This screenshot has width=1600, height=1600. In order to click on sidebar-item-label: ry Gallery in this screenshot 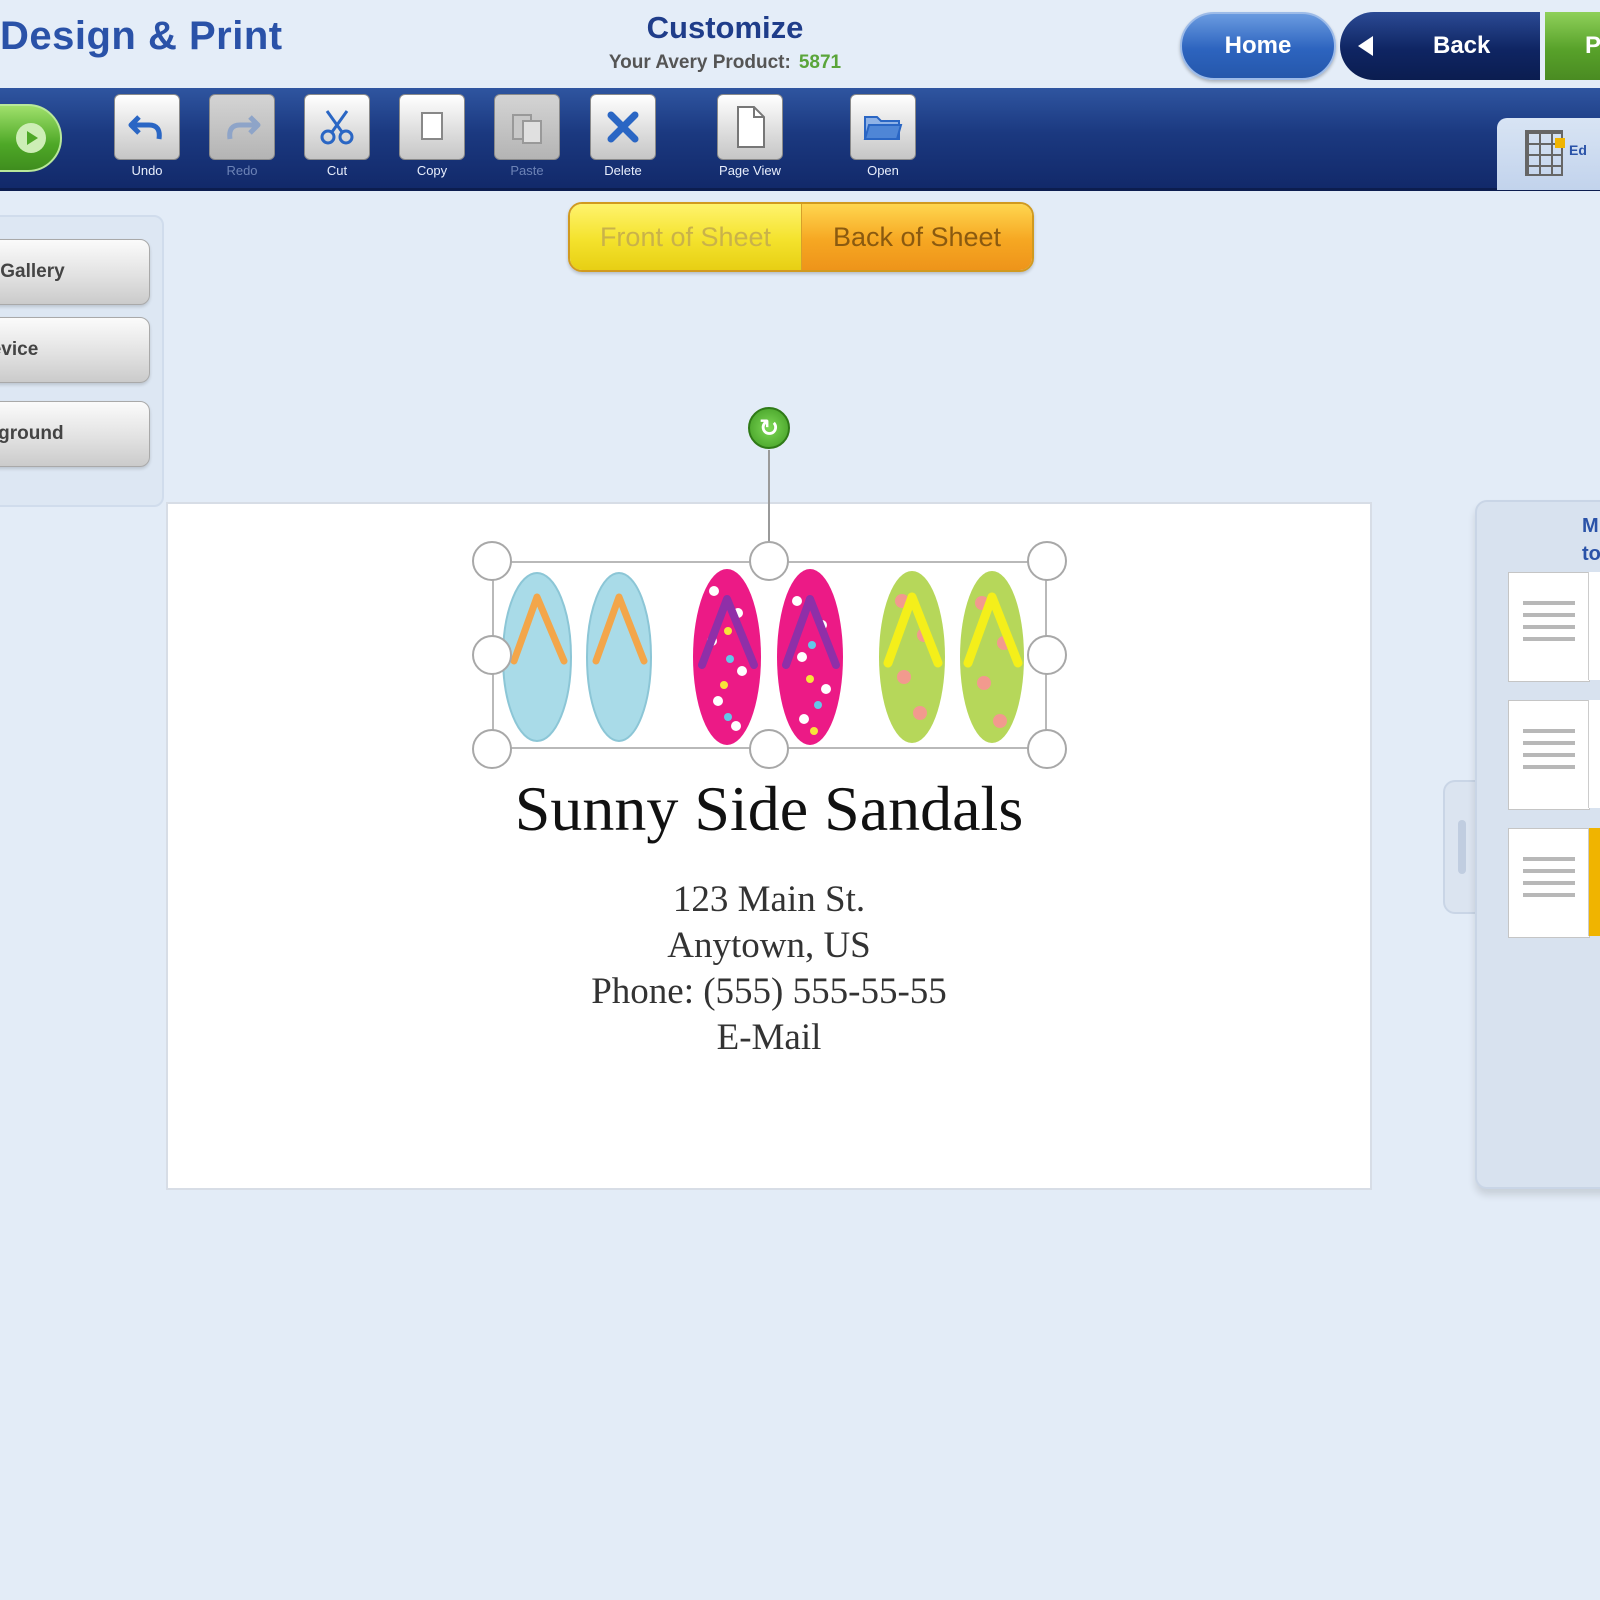, I will do `click(32, 271)`.